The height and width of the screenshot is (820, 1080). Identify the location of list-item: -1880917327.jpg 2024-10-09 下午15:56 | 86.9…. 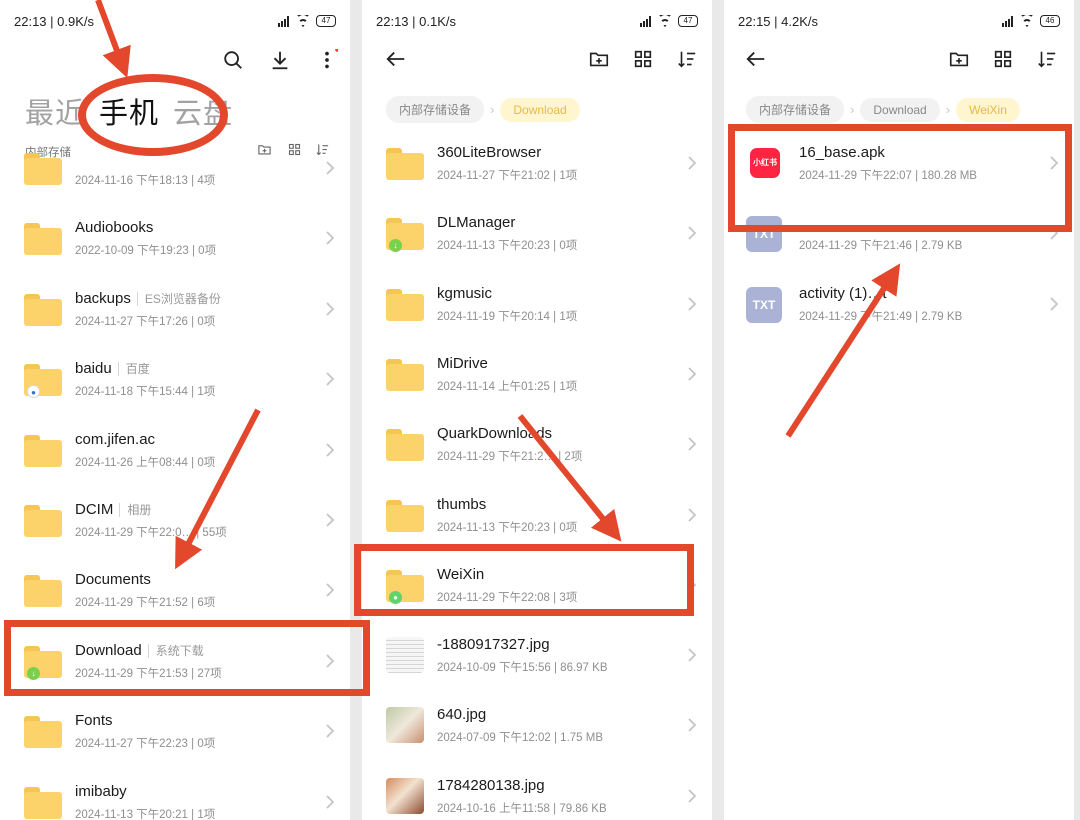
(537, 657).